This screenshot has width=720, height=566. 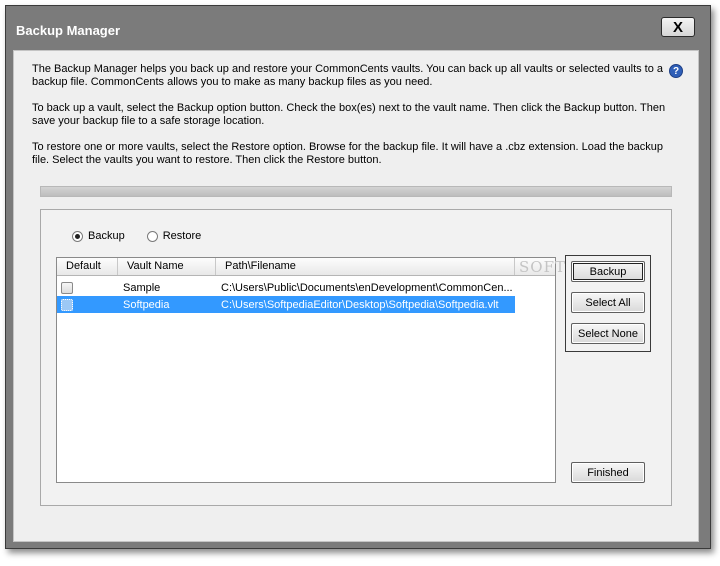 I want to click on window-title: Backup Manager, so click(x=68, y=30).